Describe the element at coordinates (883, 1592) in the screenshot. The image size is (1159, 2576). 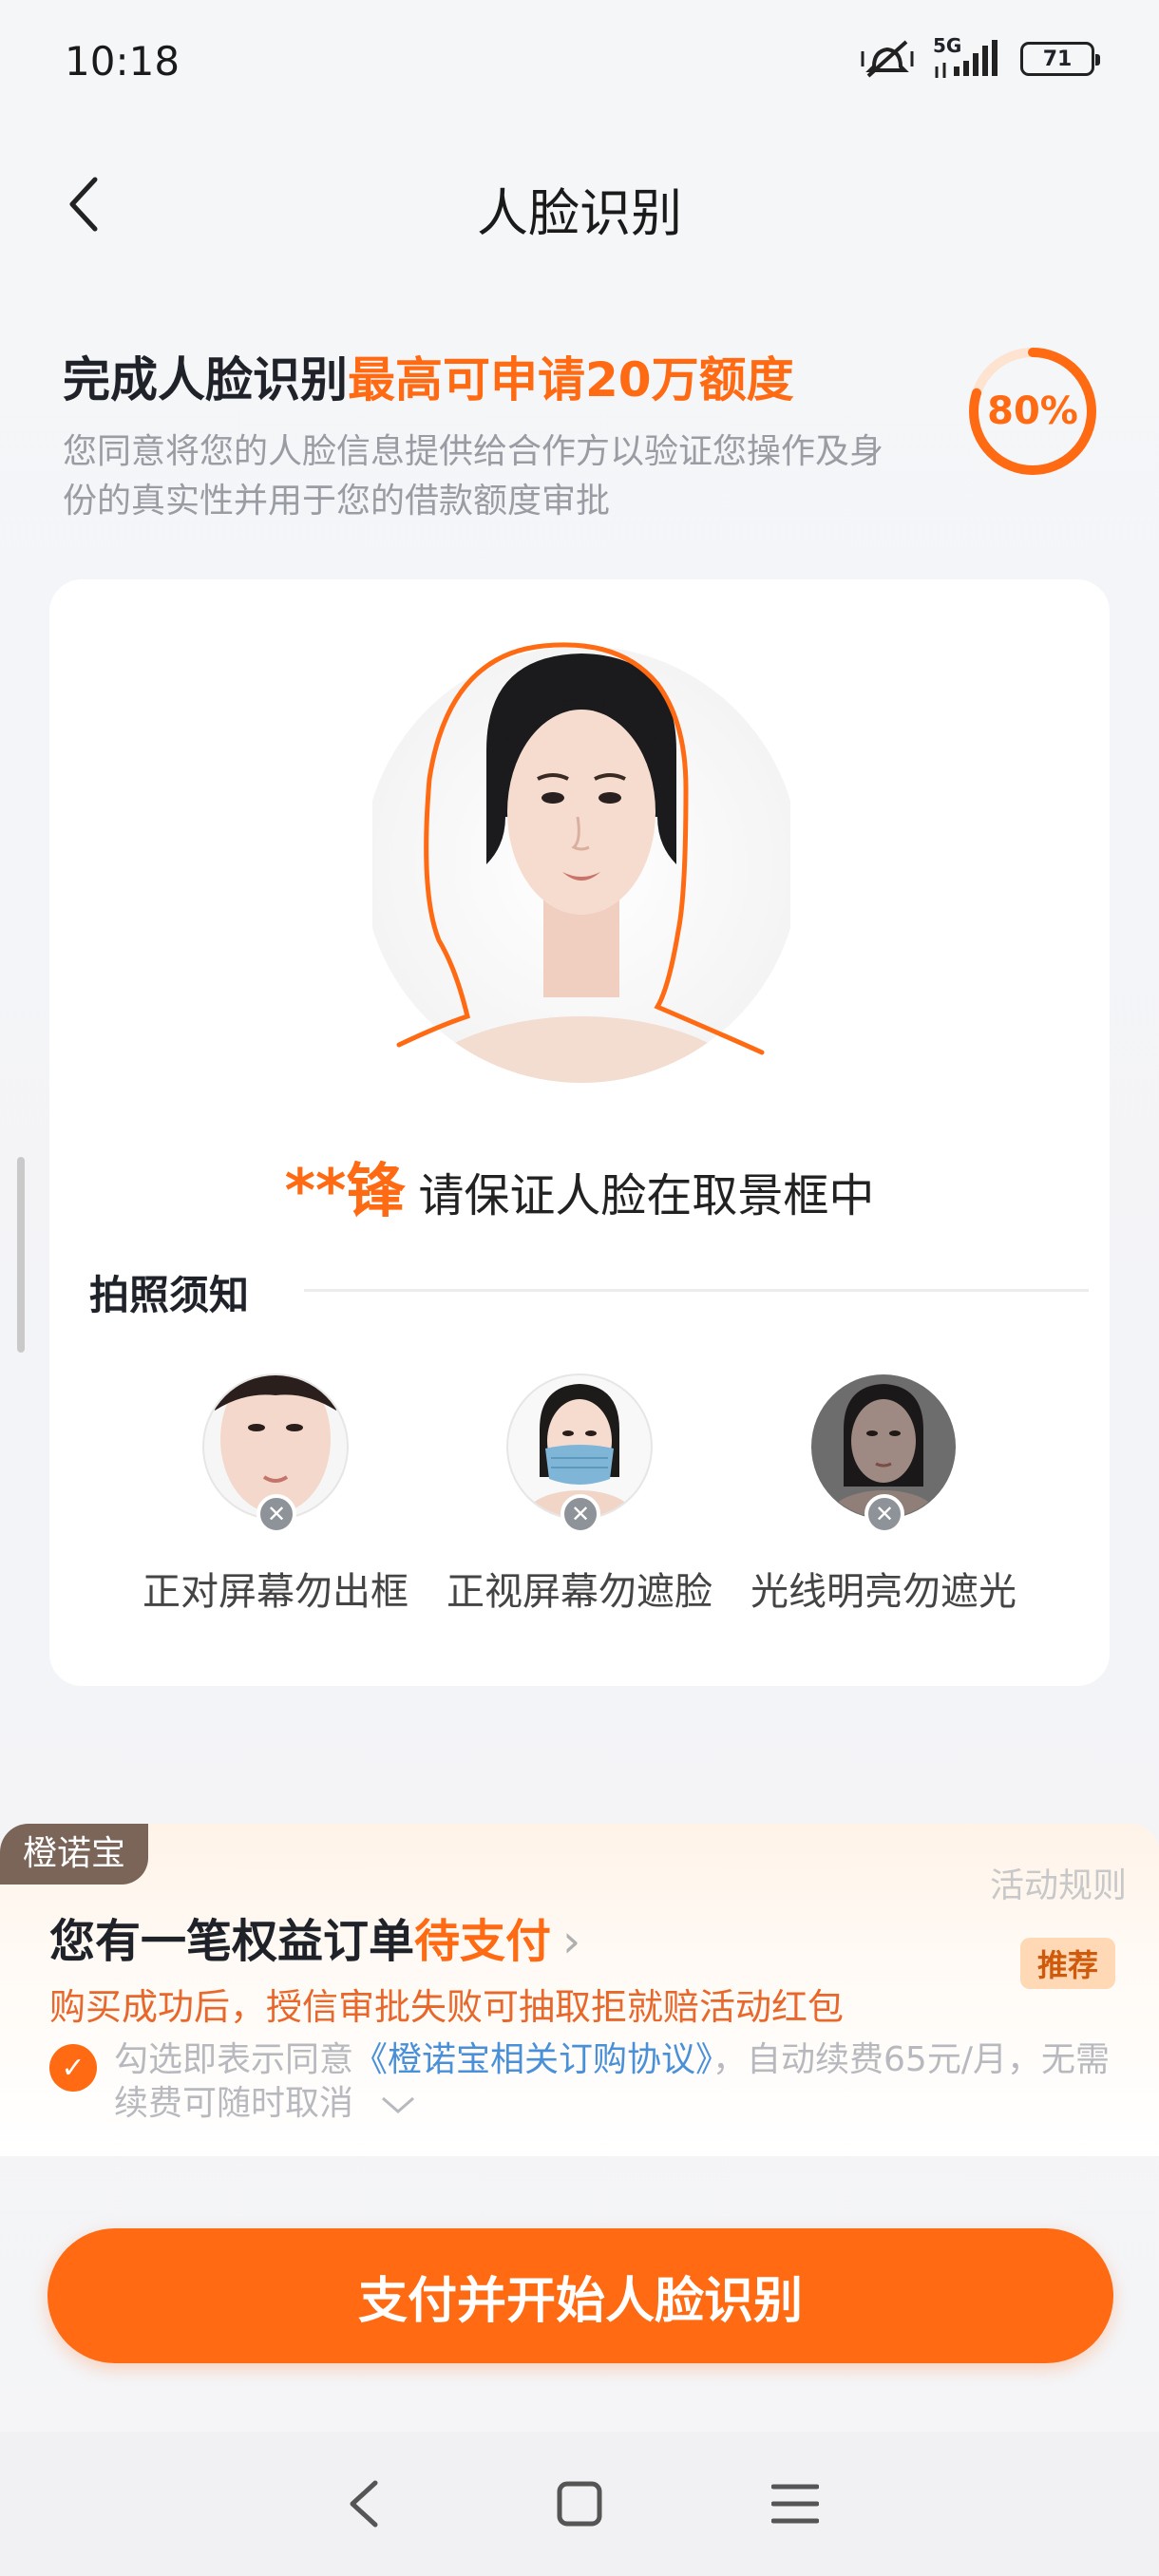
I see `tip-label: 光线明亮勿遮光` at that location.